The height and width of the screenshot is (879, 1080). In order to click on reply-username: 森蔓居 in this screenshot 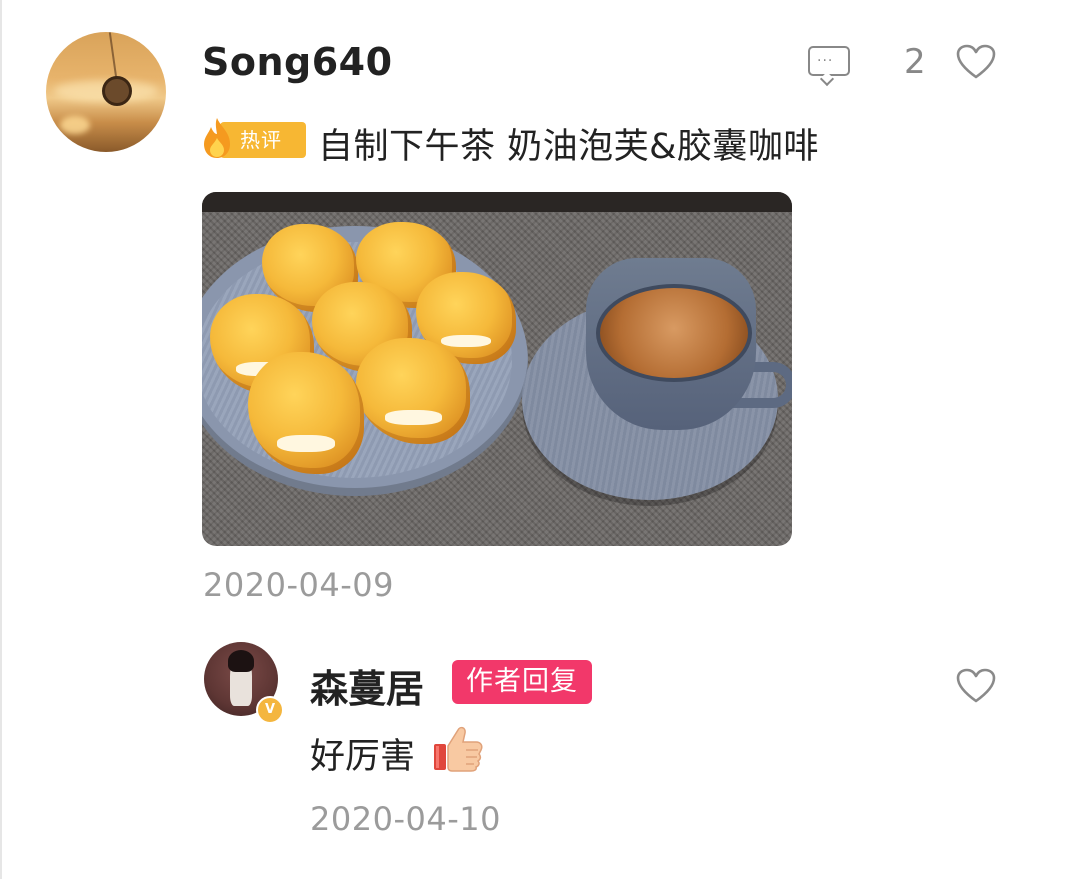, I will do `click(367, 685)`.